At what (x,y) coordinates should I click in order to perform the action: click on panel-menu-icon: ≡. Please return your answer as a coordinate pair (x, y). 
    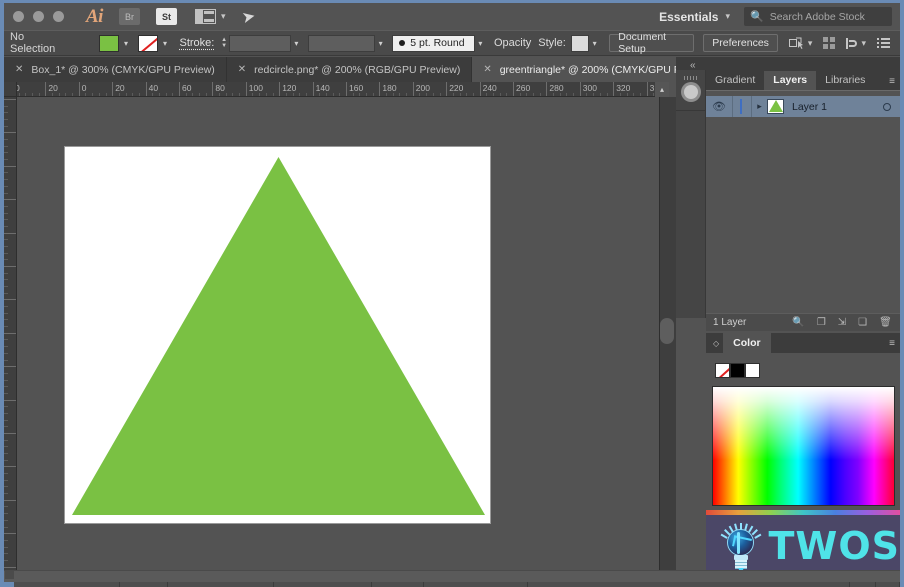
    Looking at the image, I should click on (892, 83).